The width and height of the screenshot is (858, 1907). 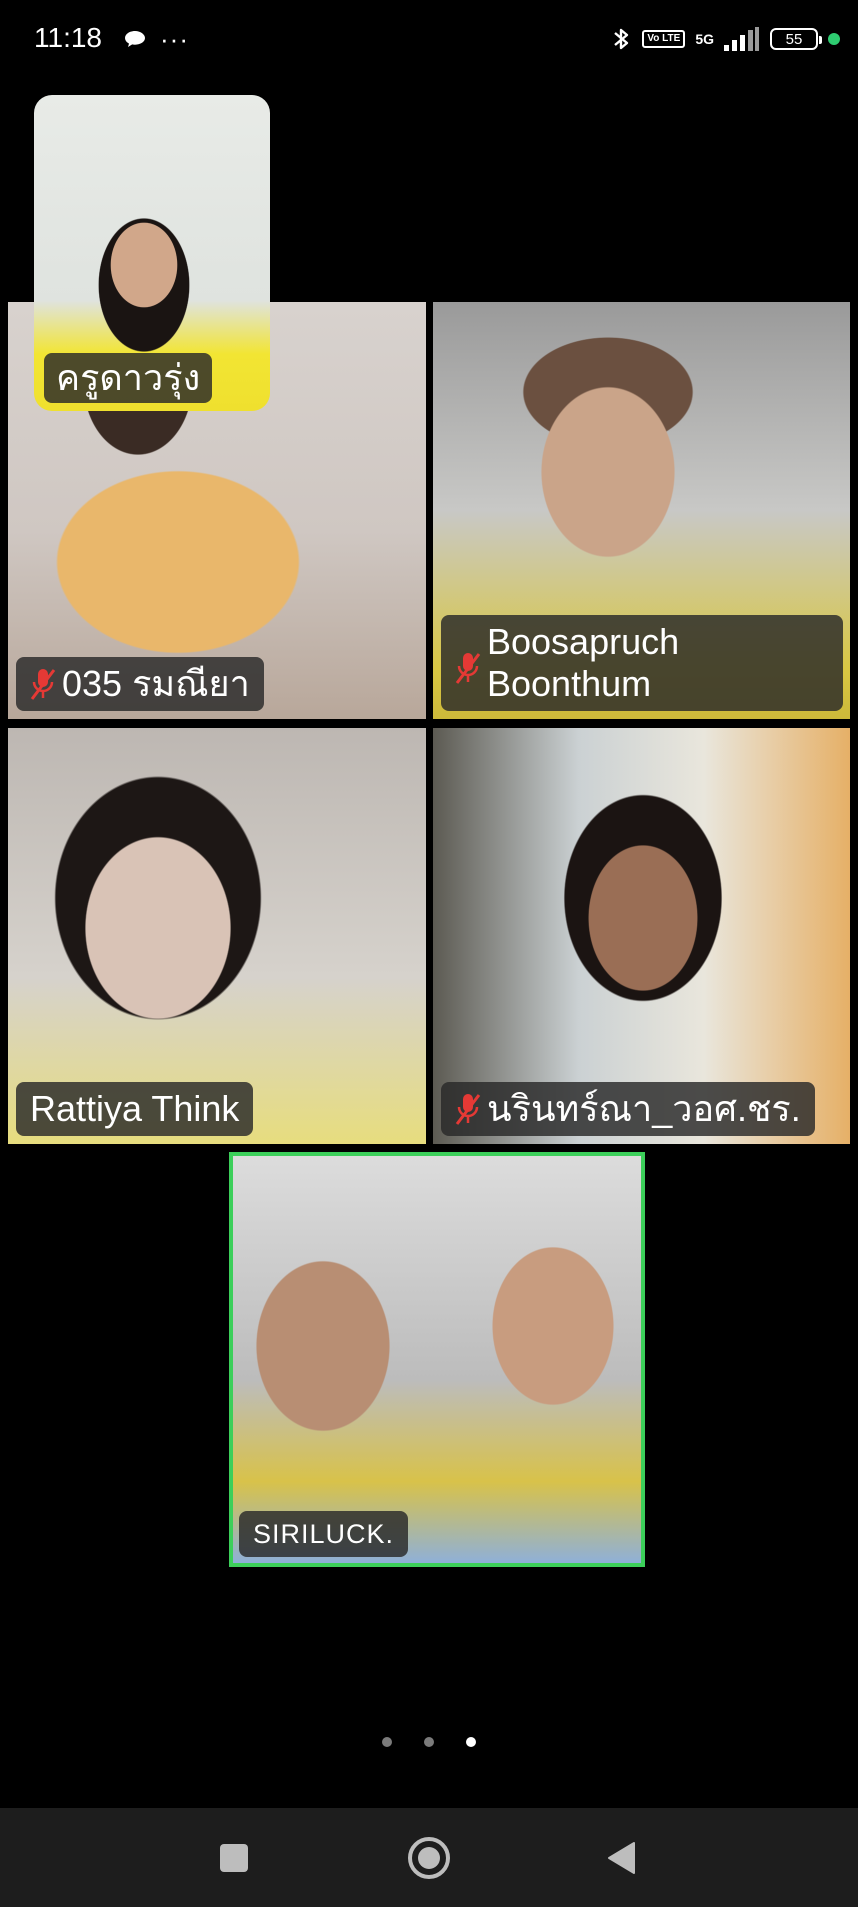 What do you see at coordinates (741, 39) in the screenshot?
I see `signal-icon` at bounding box center [741, 39].